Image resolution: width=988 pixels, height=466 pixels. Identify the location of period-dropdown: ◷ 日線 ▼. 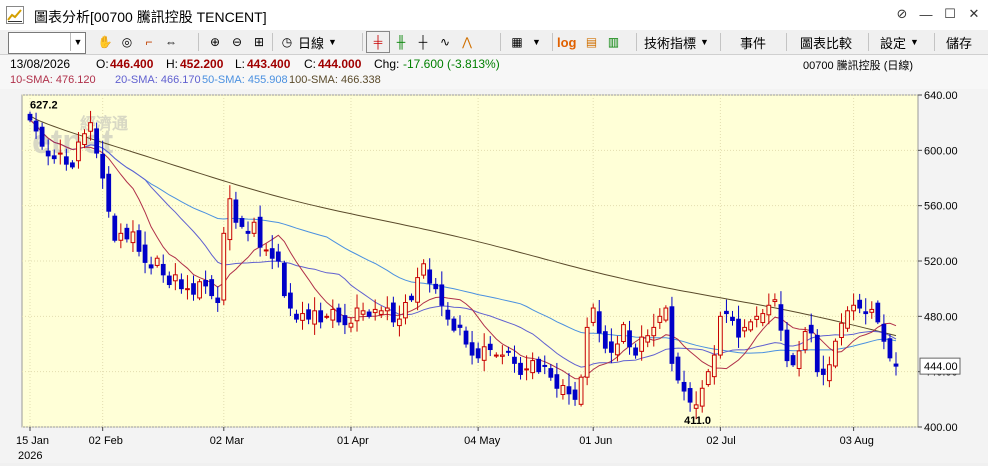
(306, 42).